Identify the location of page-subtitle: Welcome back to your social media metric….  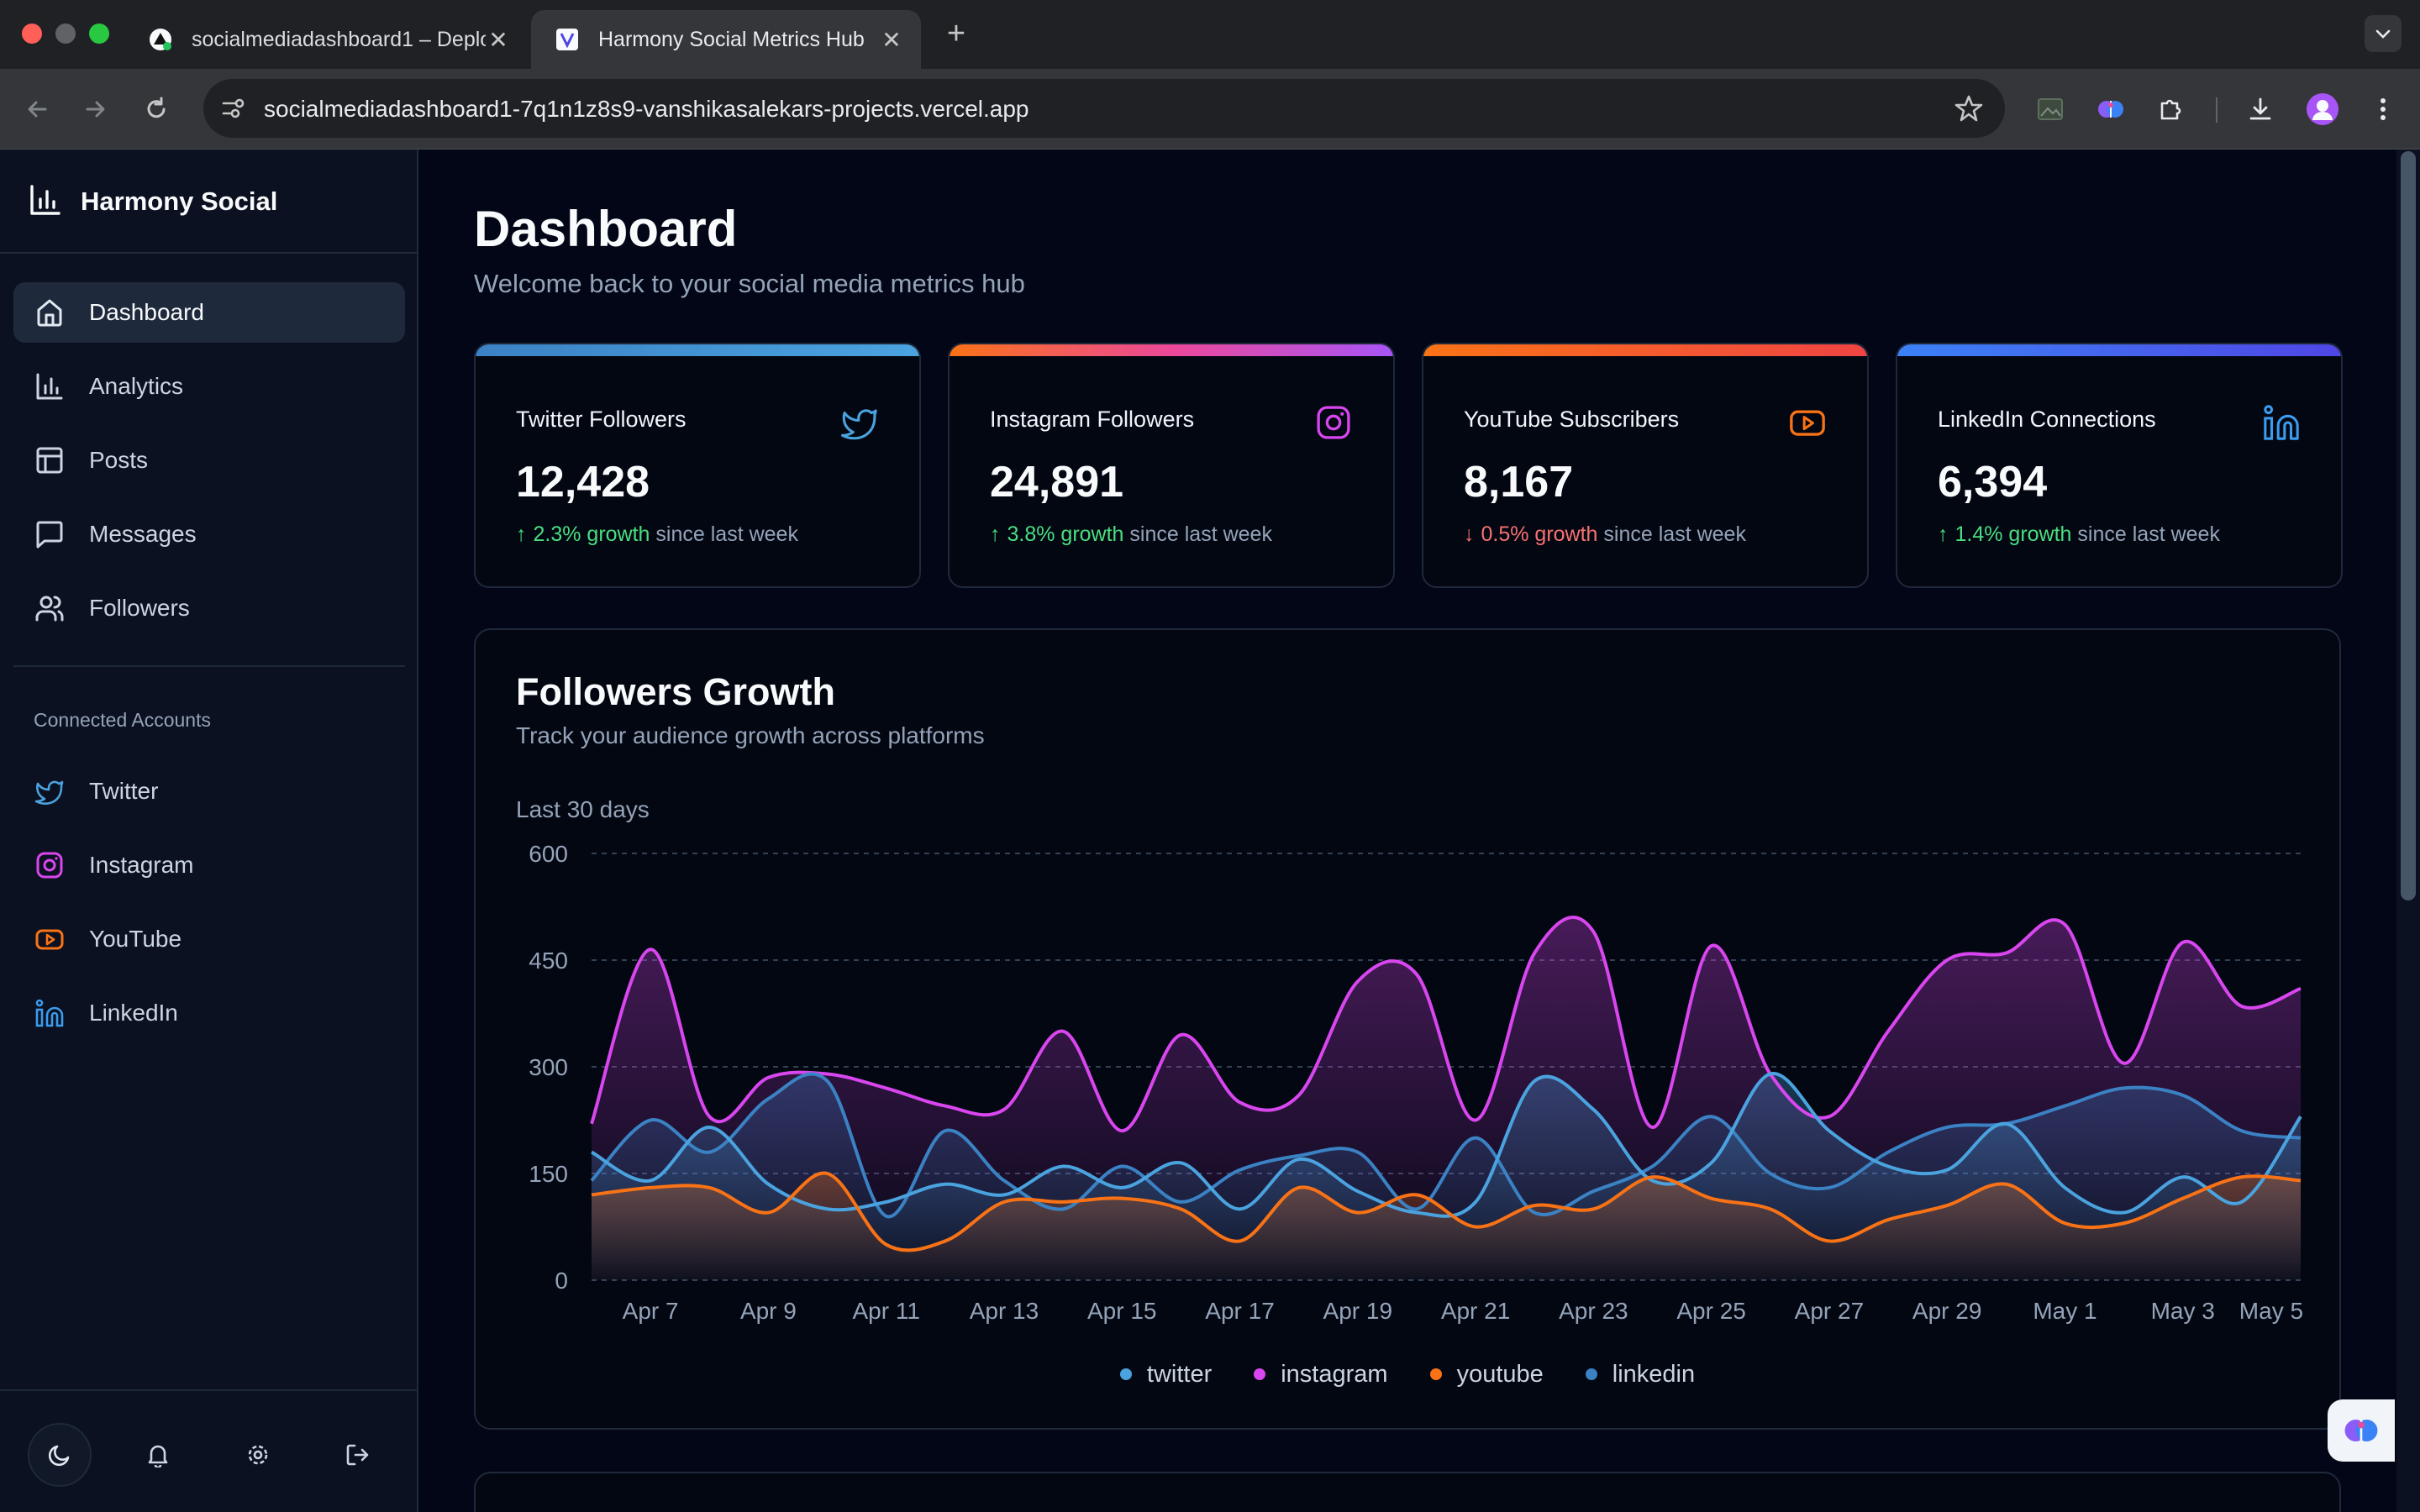
(749, 283).